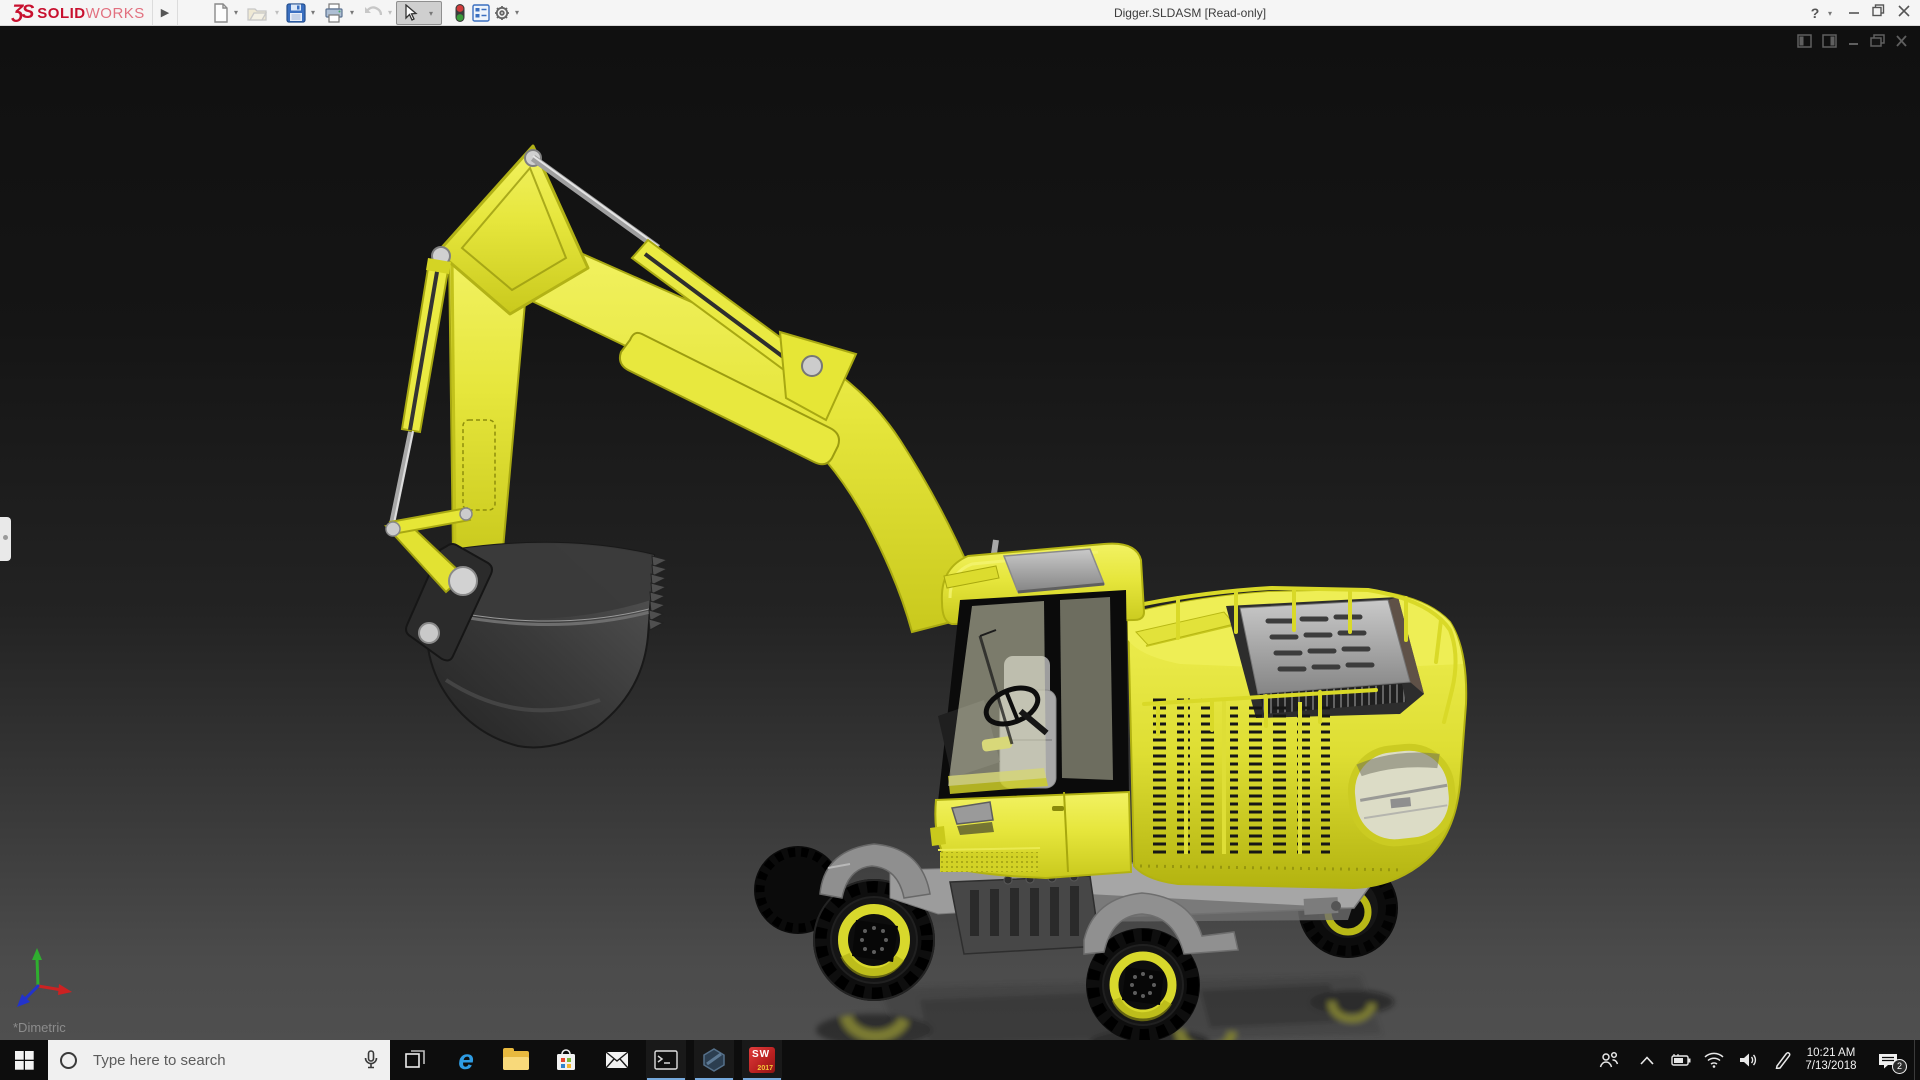 Image resolution: width=1920 pixels, height=1080 pixels. I want to click on network-tray-button, so click(1714, 1060).